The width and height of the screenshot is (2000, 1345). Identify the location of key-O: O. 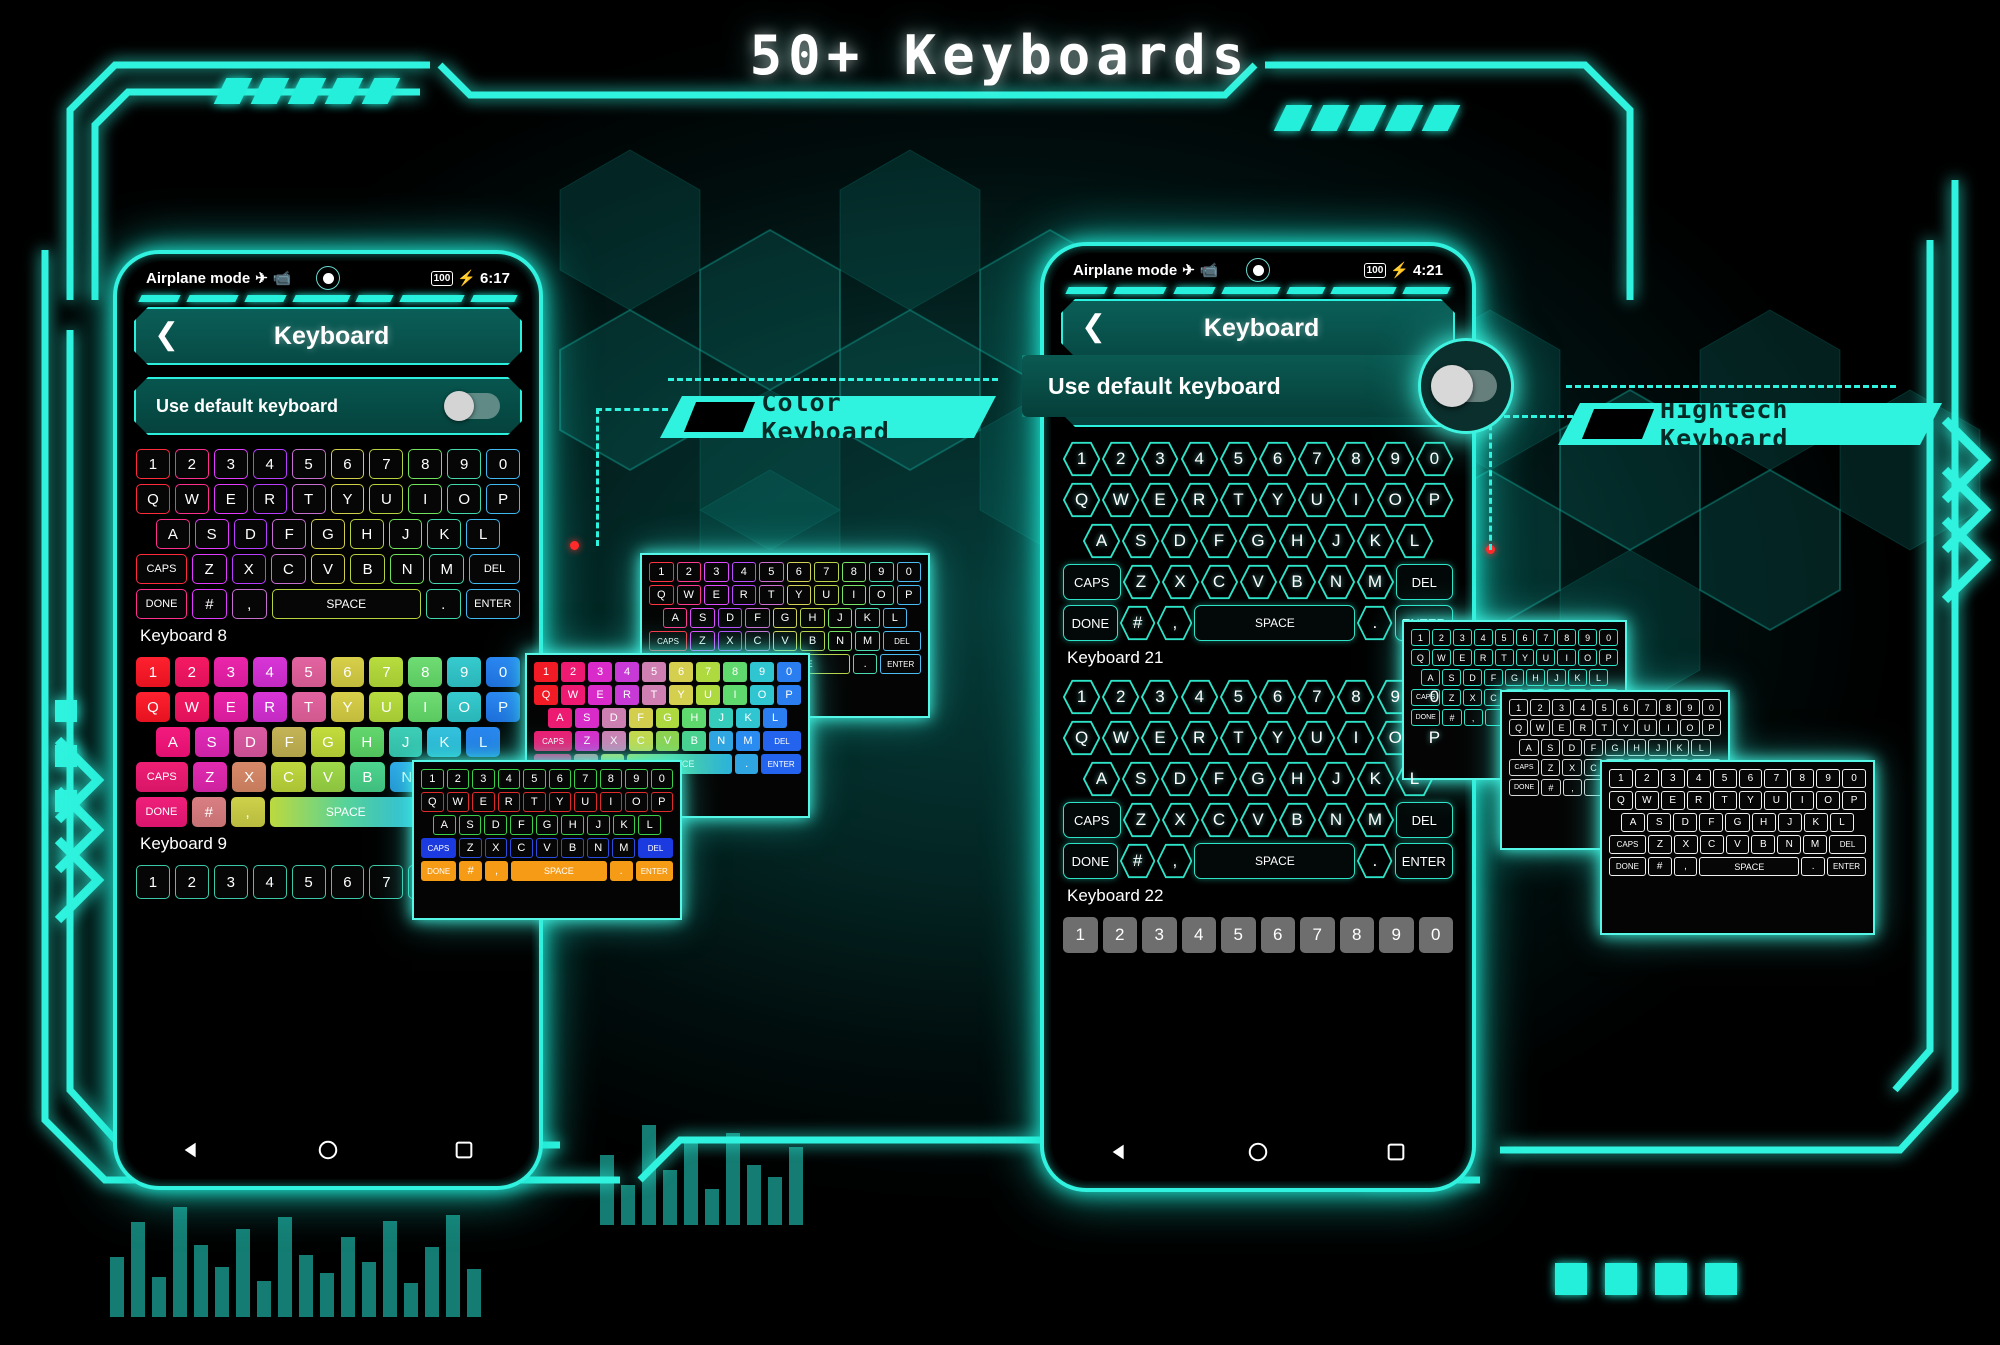
(1395, 500).